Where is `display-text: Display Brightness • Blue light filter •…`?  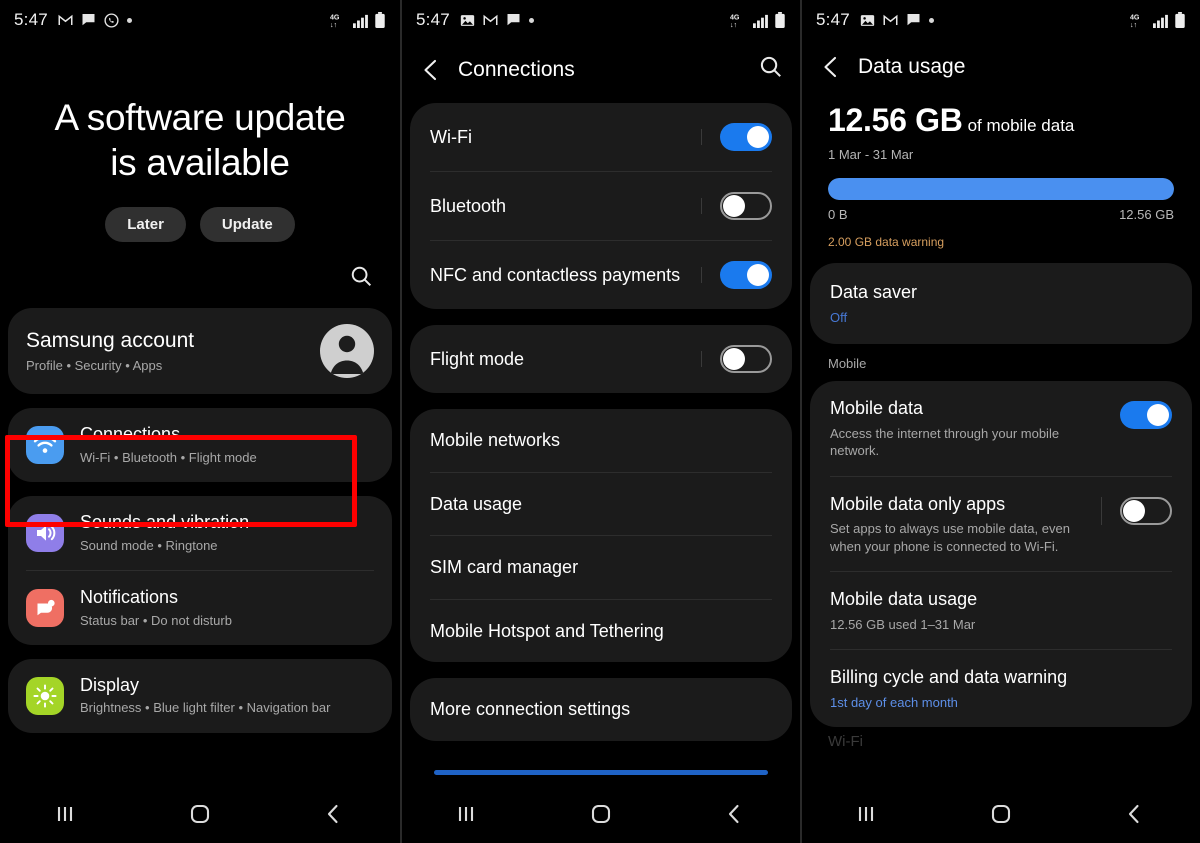
display-text: Display Brightness • Blue light filter •… is located at coordinates (227, 696).